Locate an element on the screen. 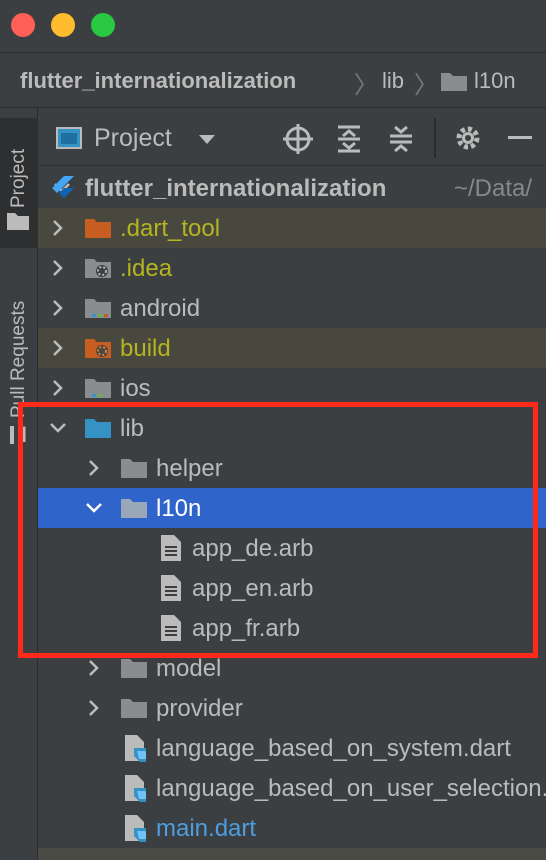 This screenshot has height=860, width=546. project-toolbar: Project is located at coordinates (292, 137).